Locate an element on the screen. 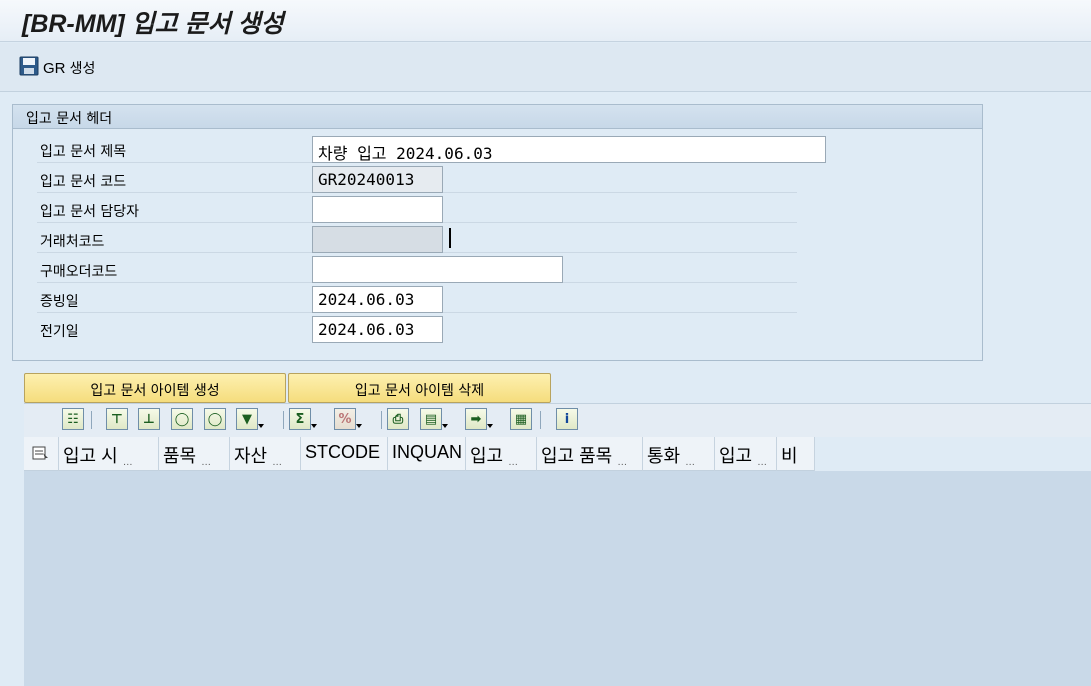 The height and width of the screenshot is (686, 1091). gr-prefix: GR is located at coordinates (54, 68).